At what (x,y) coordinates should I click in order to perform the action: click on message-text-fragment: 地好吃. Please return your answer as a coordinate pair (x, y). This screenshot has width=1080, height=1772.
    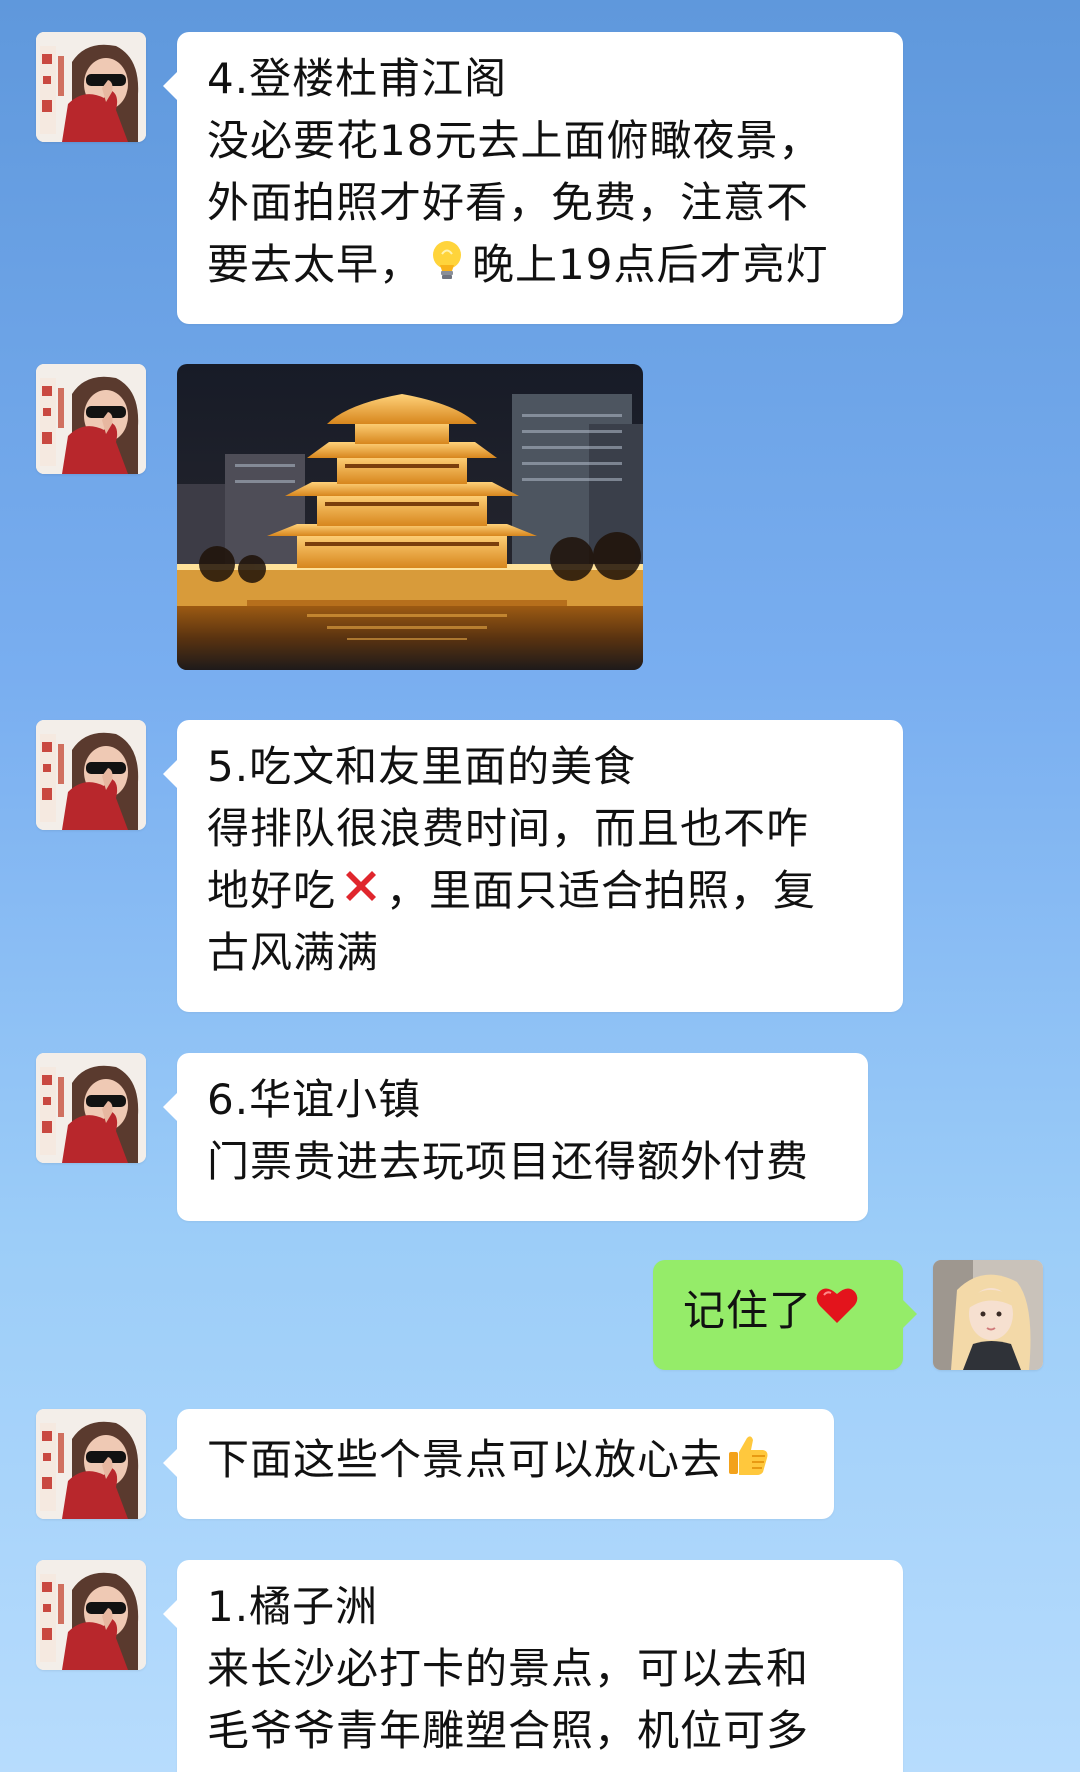
    Looking at the image, I should click on (272, 890).